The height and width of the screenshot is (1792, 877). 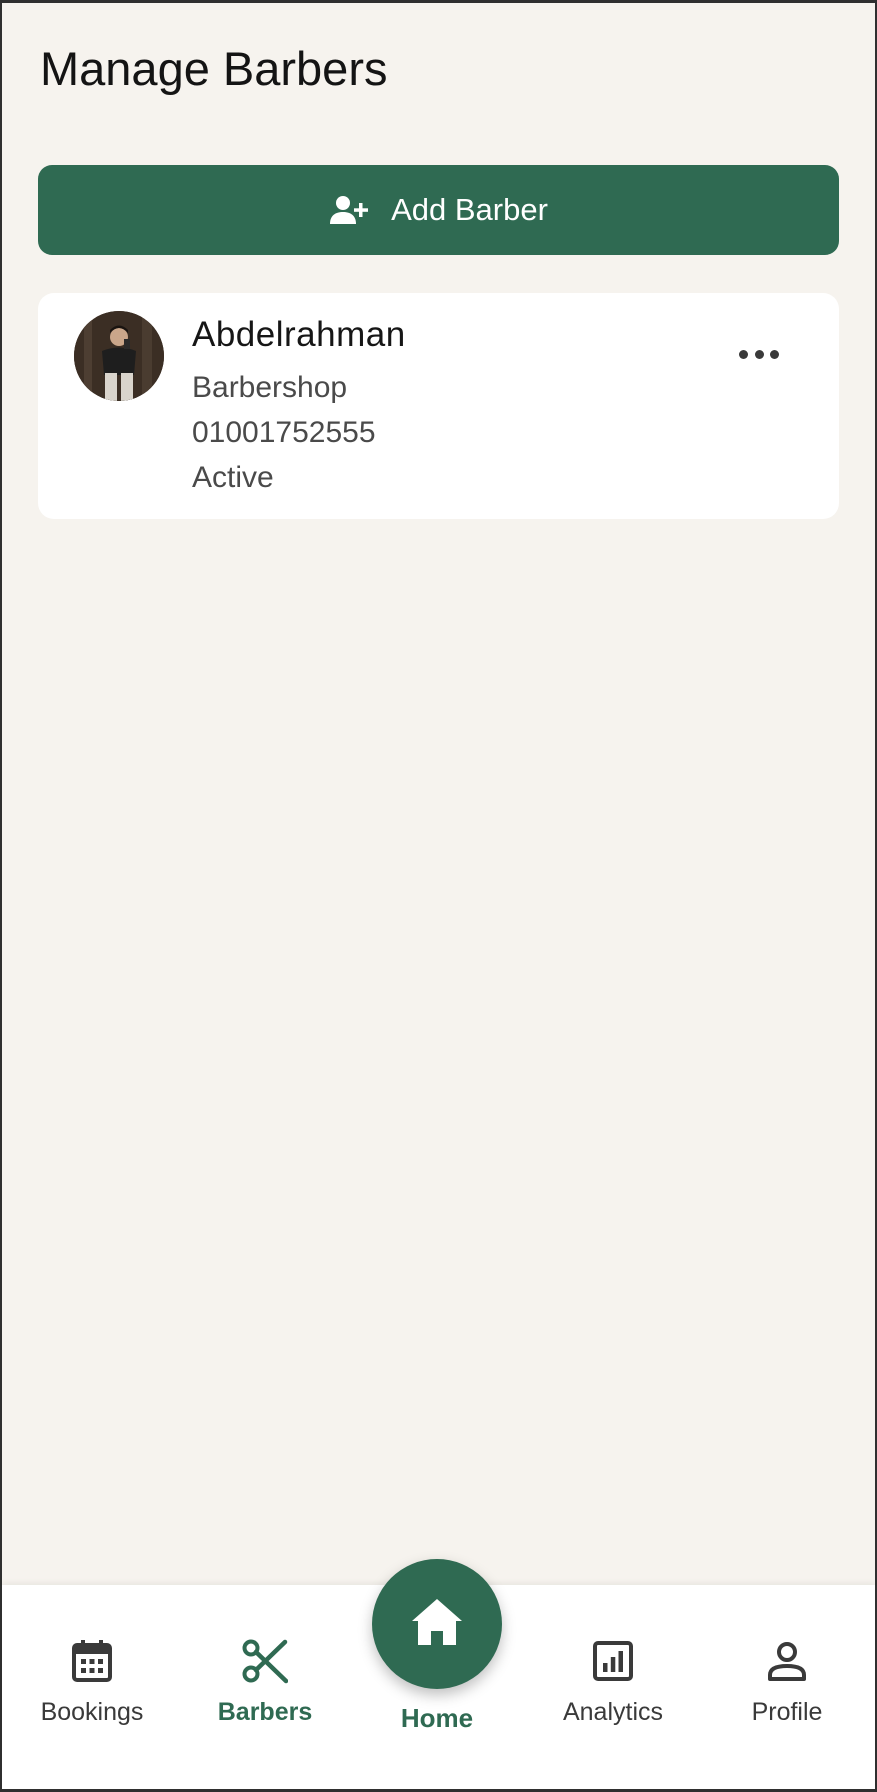 What do you see at coordinates (613, 1661) in the screenshot?
I see `bar-chart-icon` at bounding box center [613, 1661].